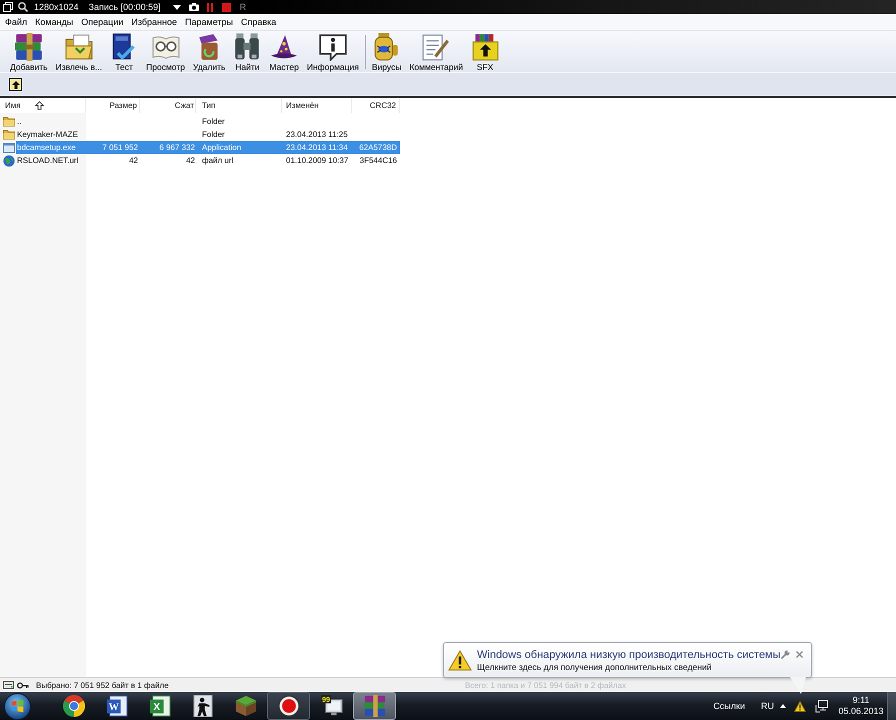 The image size is (896, 720). Describe the element at coordinates (284, 47) in the screenshot. I see `wizard-hat-icon` at that location.